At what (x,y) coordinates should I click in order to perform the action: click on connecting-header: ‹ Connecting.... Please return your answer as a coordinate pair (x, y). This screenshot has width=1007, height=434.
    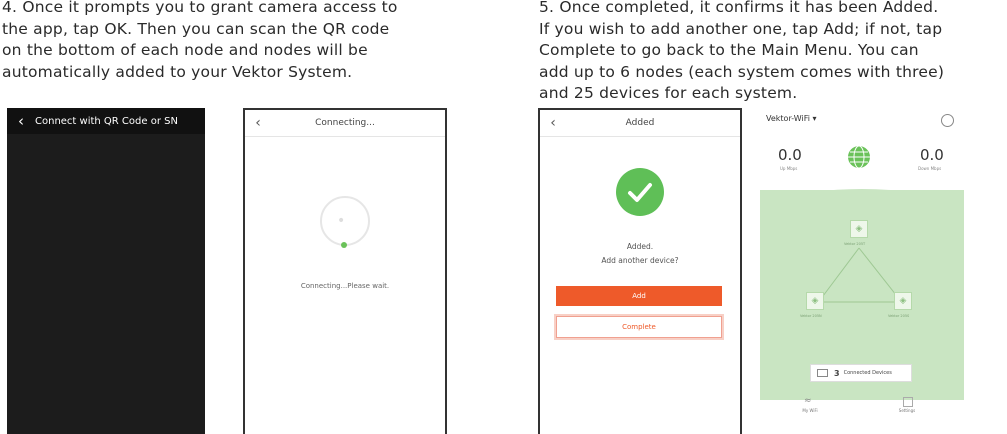
    Looking at the image, I should click on (345, 123).